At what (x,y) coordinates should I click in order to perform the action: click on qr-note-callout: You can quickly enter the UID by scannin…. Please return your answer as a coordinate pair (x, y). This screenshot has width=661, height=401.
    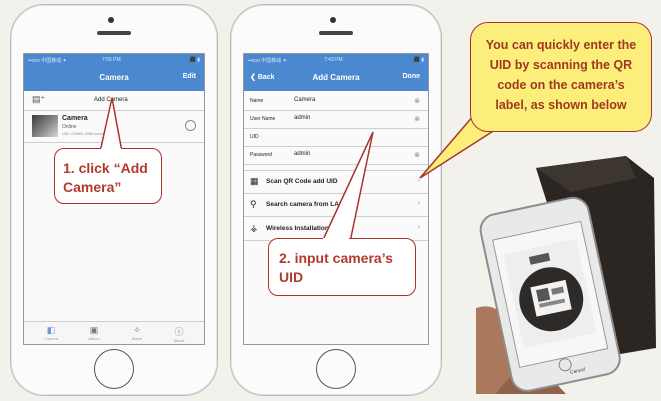
    Looking at the image, I should click on (561, 77).